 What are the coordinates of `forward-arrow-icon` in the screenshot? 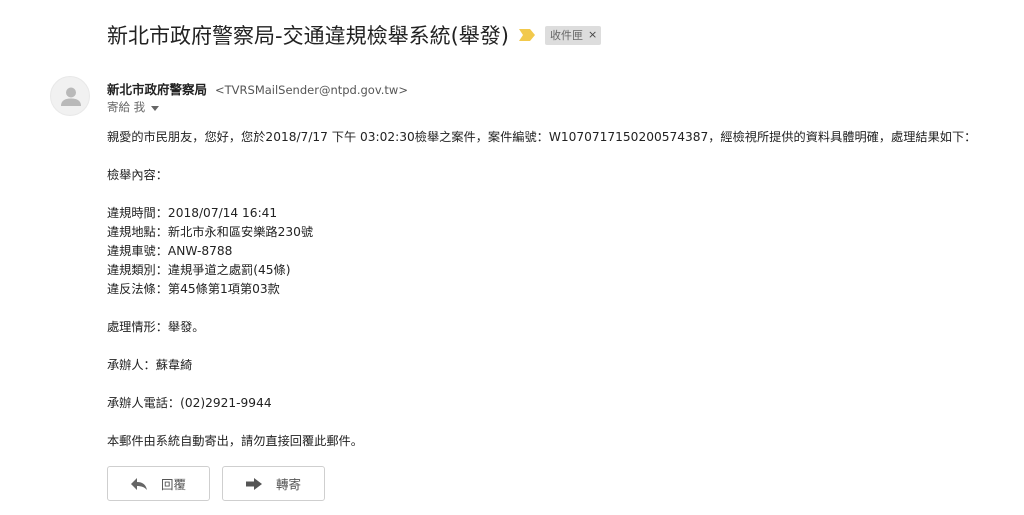 It's located at (253, 483).